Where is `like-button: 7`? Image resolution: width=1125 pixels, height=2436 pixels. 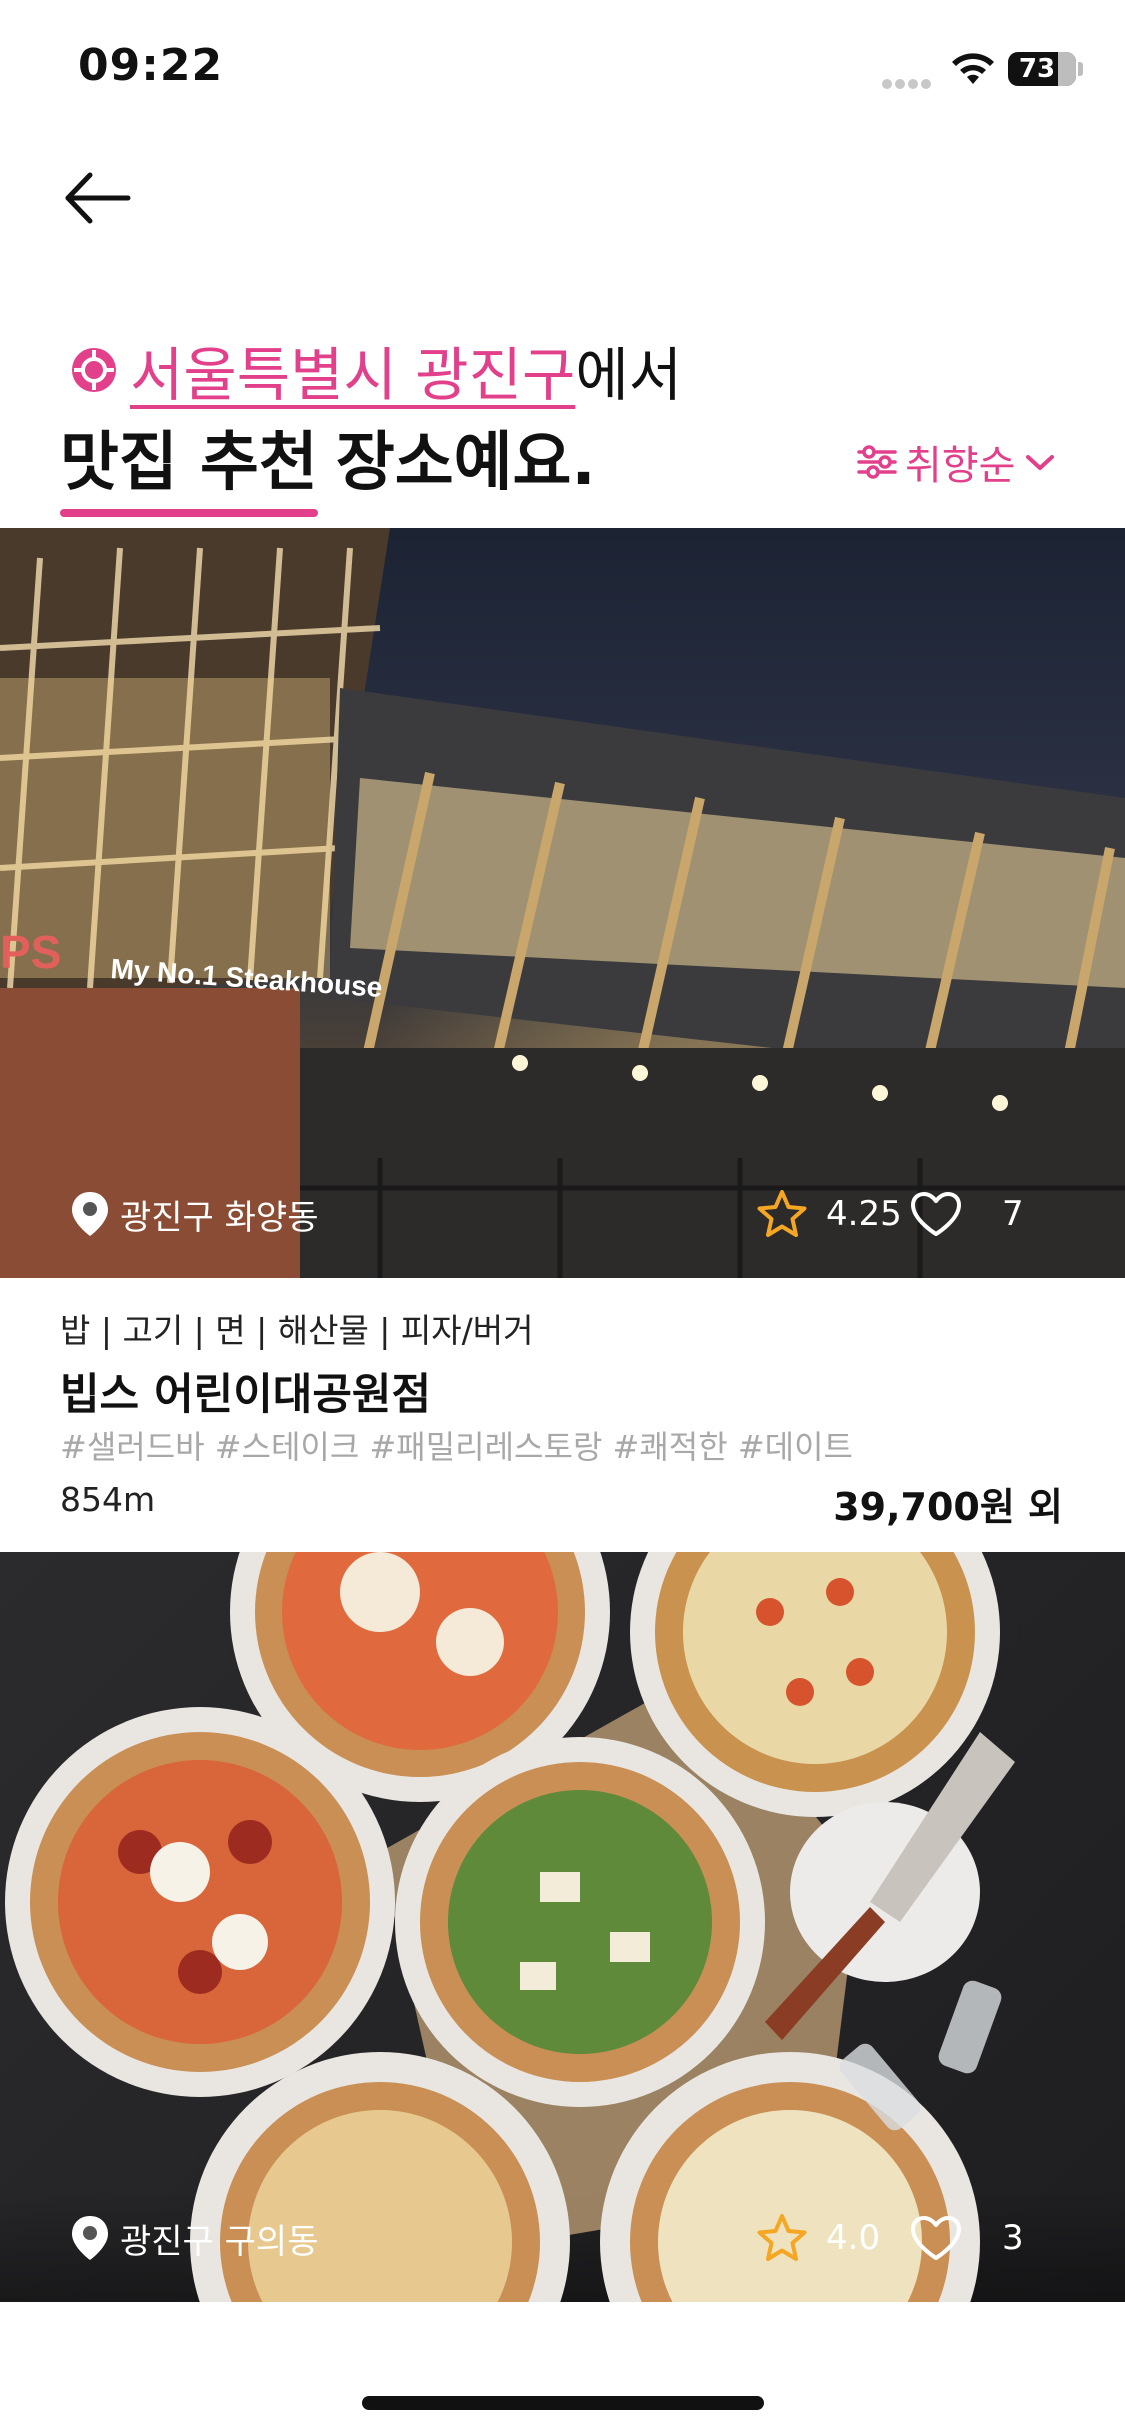
like-button: 7 is located at coordinates (967, 1214).